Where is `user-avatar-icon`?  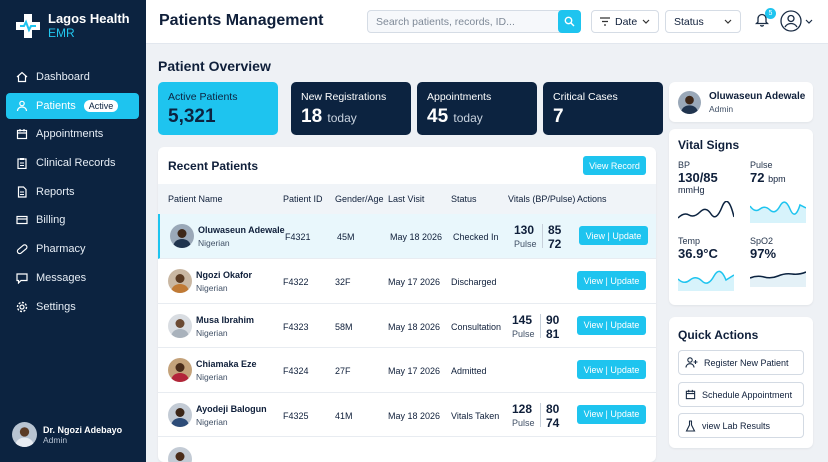 user-avatar-icon is located at coordinates (791, 21).